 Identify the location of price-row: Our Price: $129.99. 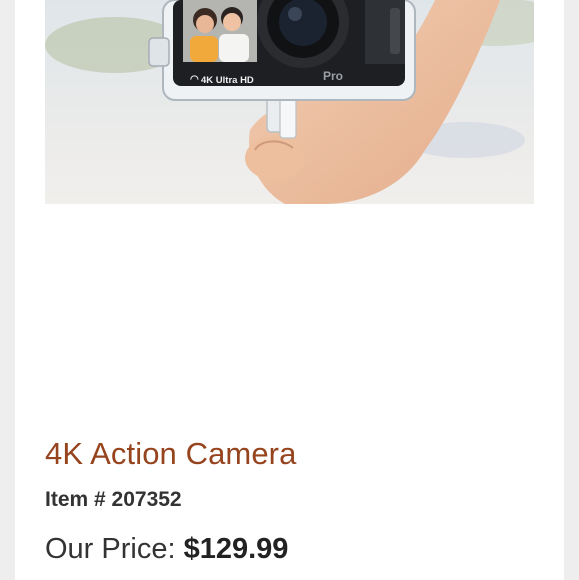
(166, 549).